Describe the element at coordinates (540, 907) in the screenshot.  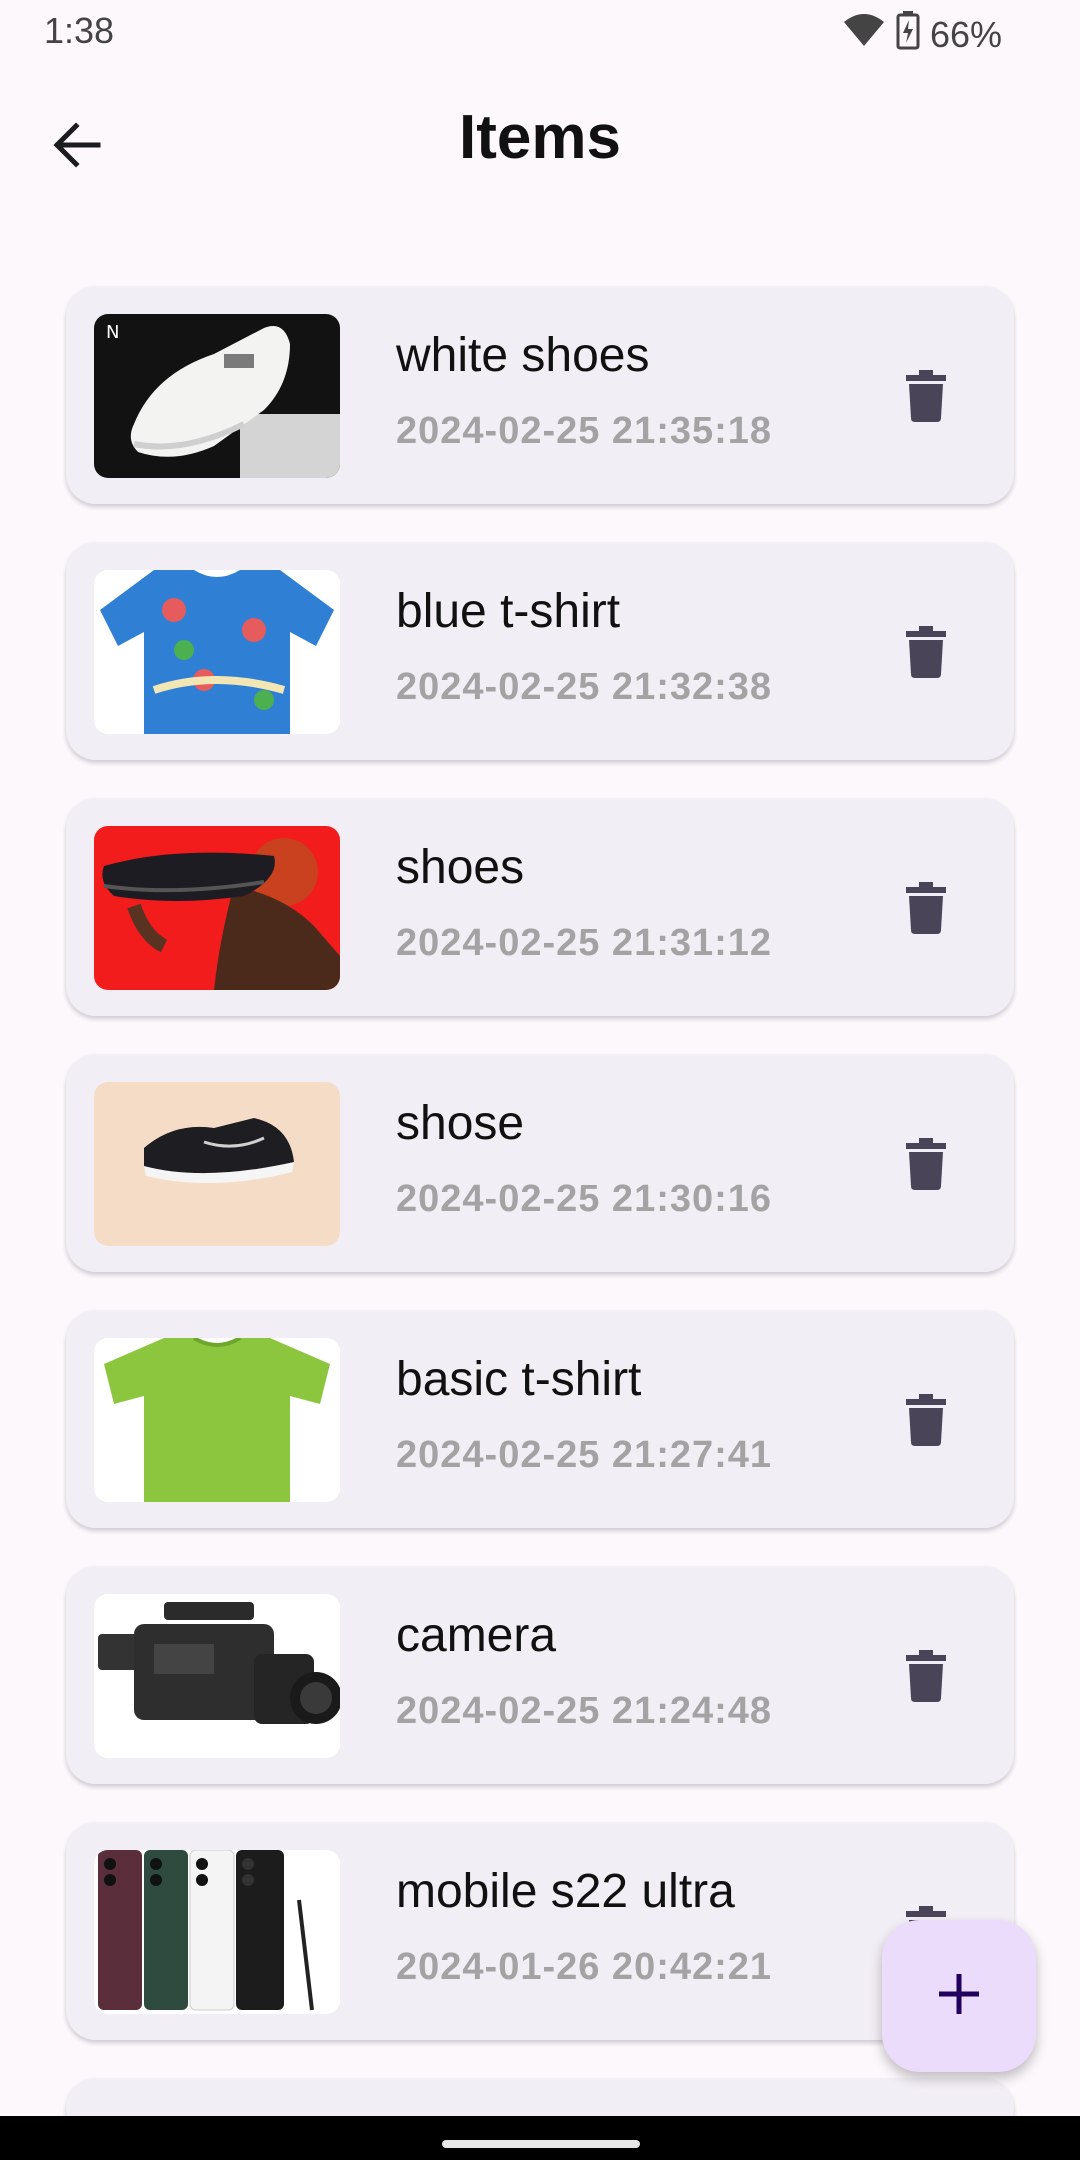
I see `item-card: shoes 2024-02-25 21:31:12` at that location.